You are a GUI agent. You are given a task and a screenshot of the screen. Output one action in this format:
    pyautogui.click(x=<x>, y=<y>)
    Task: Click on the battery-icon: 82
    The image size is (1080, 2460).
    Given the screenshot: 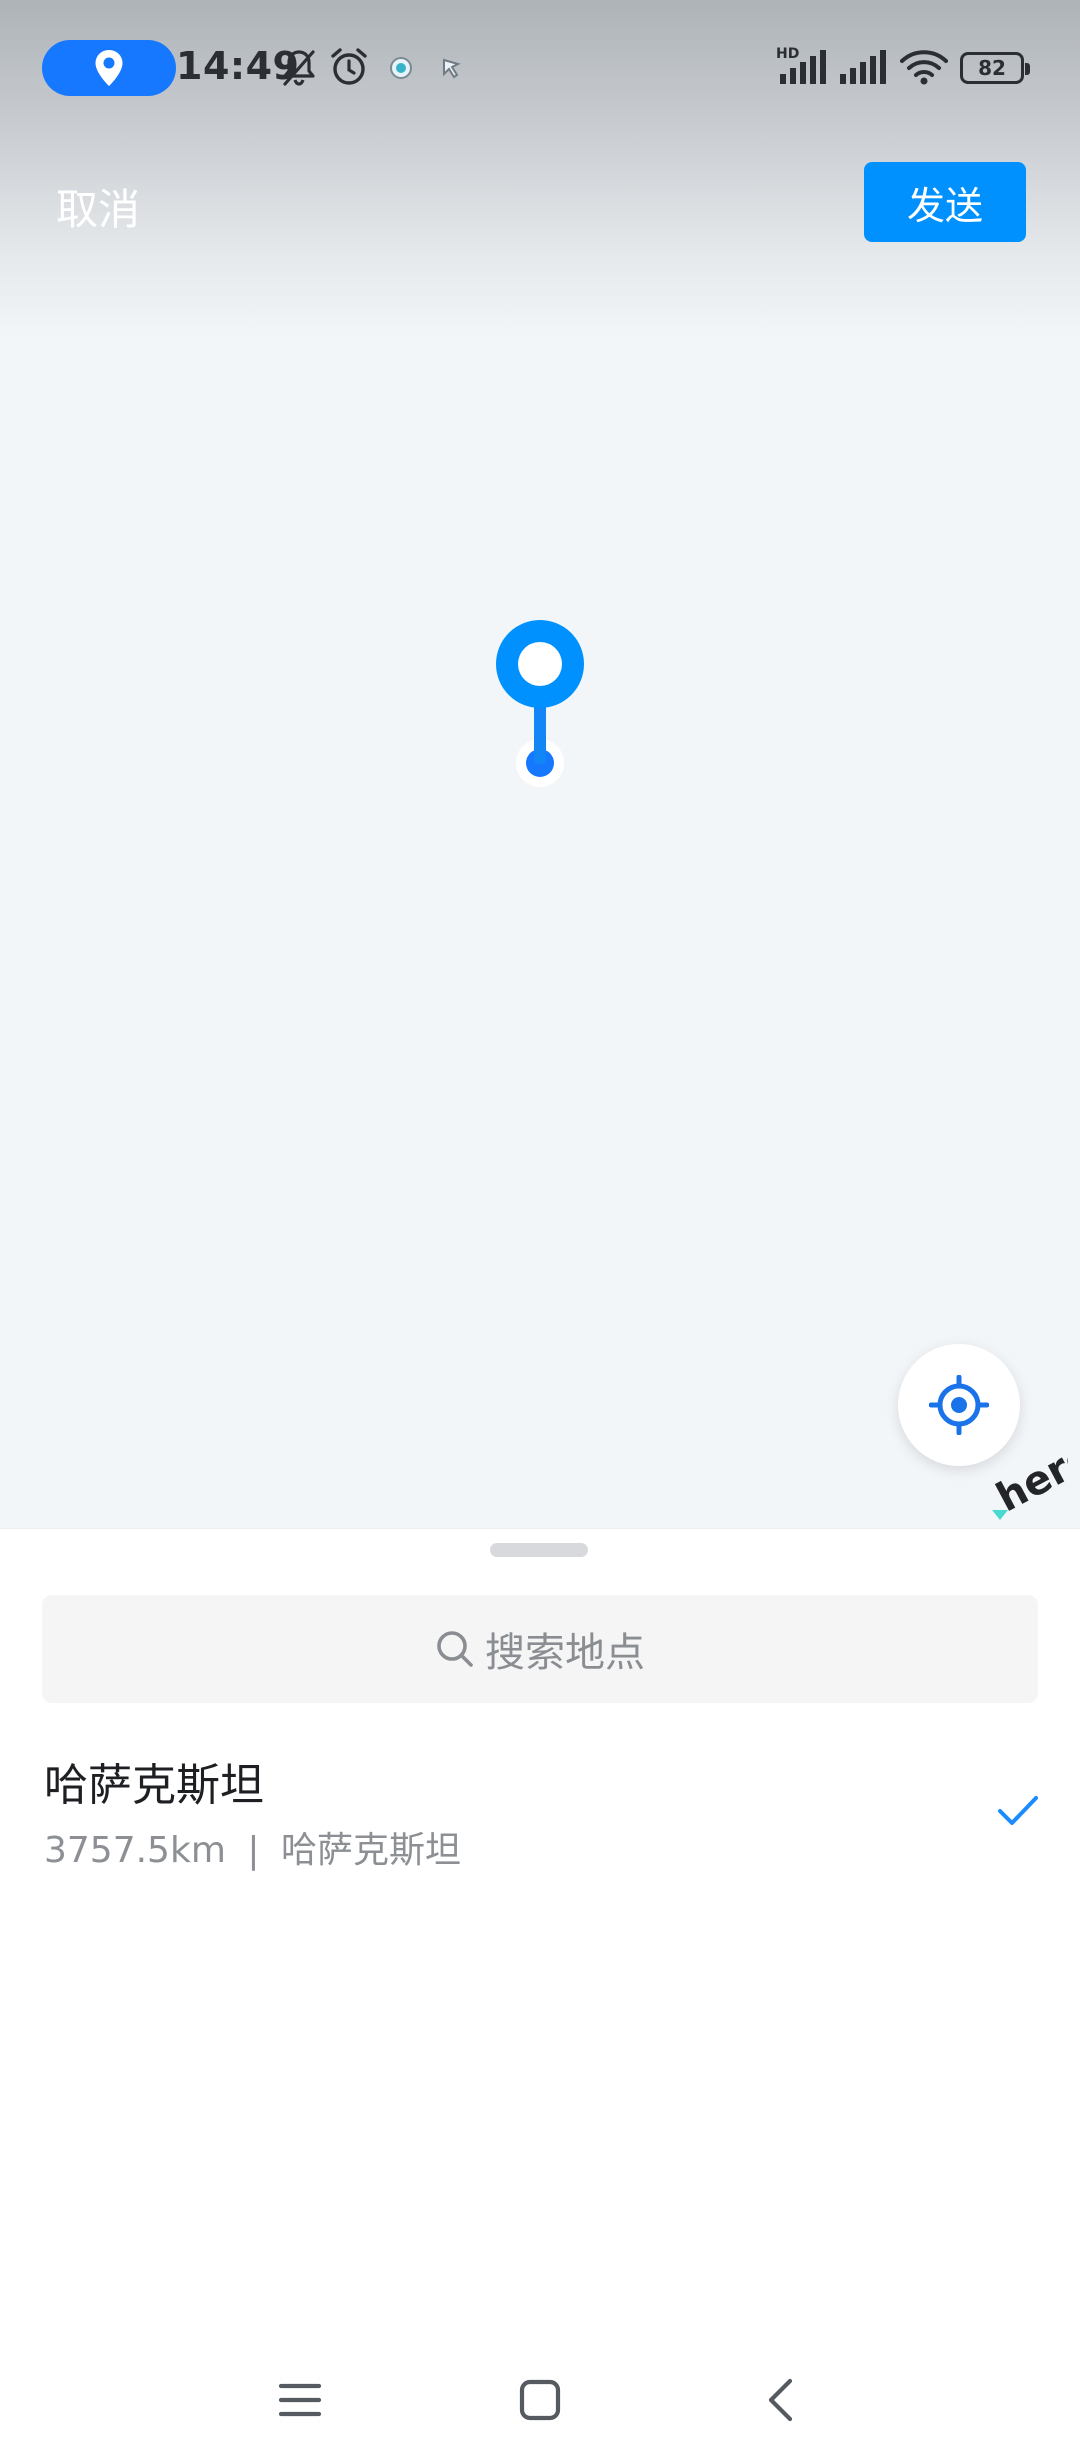 What is the action you would take?
    pyautogui.click(x=995, y=68)
    